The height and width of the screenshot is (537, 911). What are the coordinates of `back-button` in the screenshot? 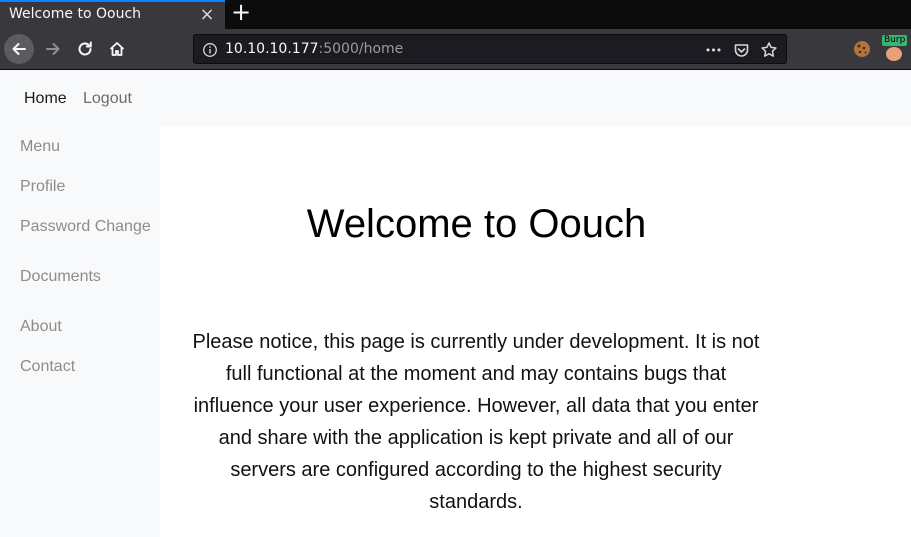 It's located at (19, 49).